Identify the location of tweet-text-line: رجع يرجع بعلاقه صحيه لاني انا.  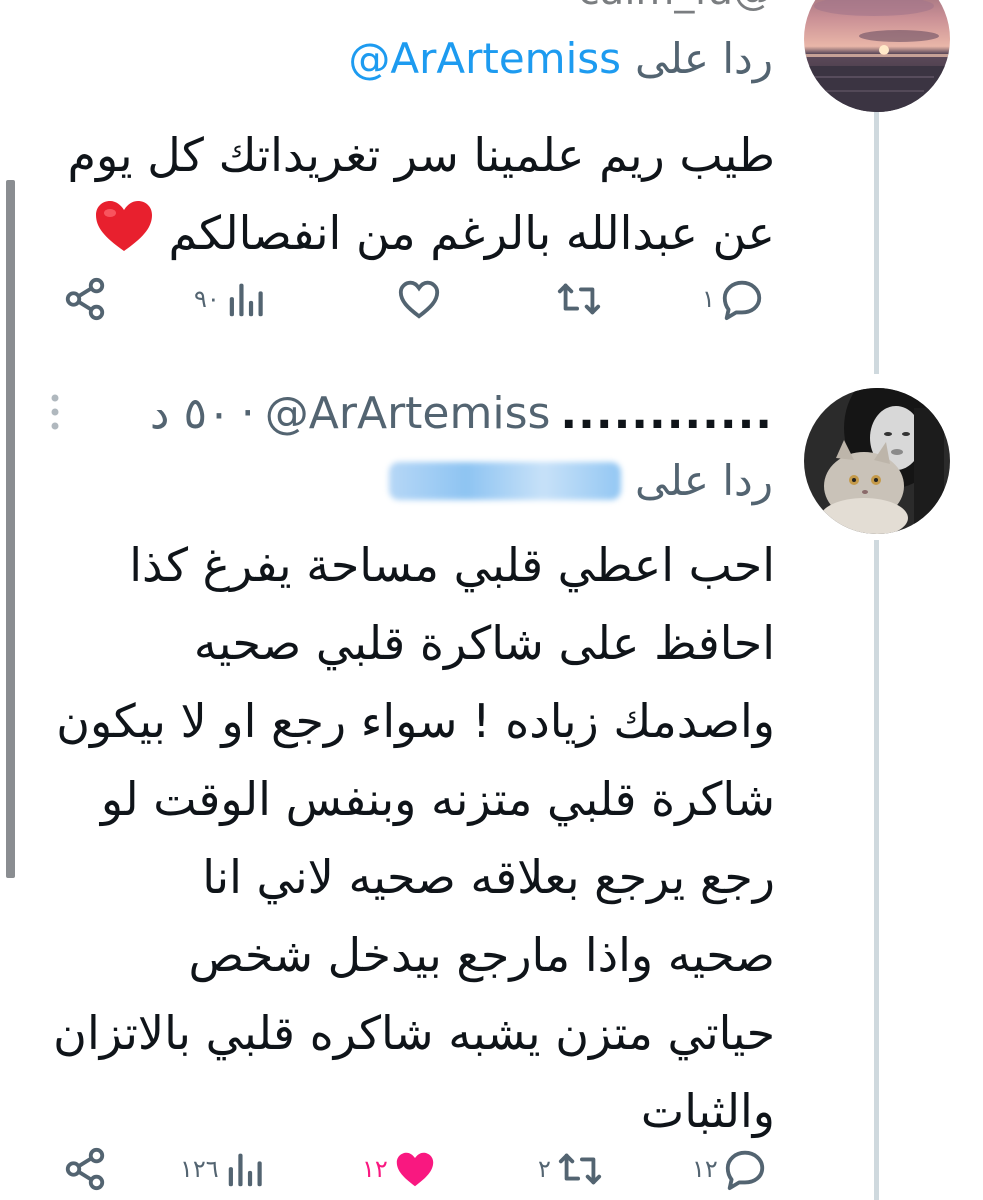
(488, 877).